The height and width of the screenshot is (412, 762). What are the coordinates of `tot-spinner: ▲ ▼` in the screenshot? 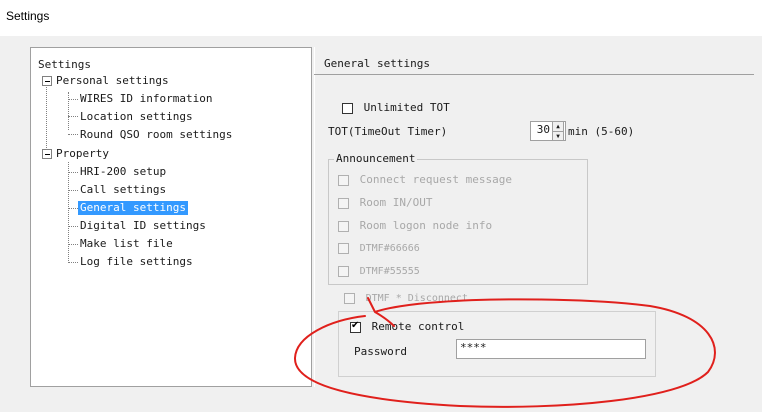 It's located at (558, 131).